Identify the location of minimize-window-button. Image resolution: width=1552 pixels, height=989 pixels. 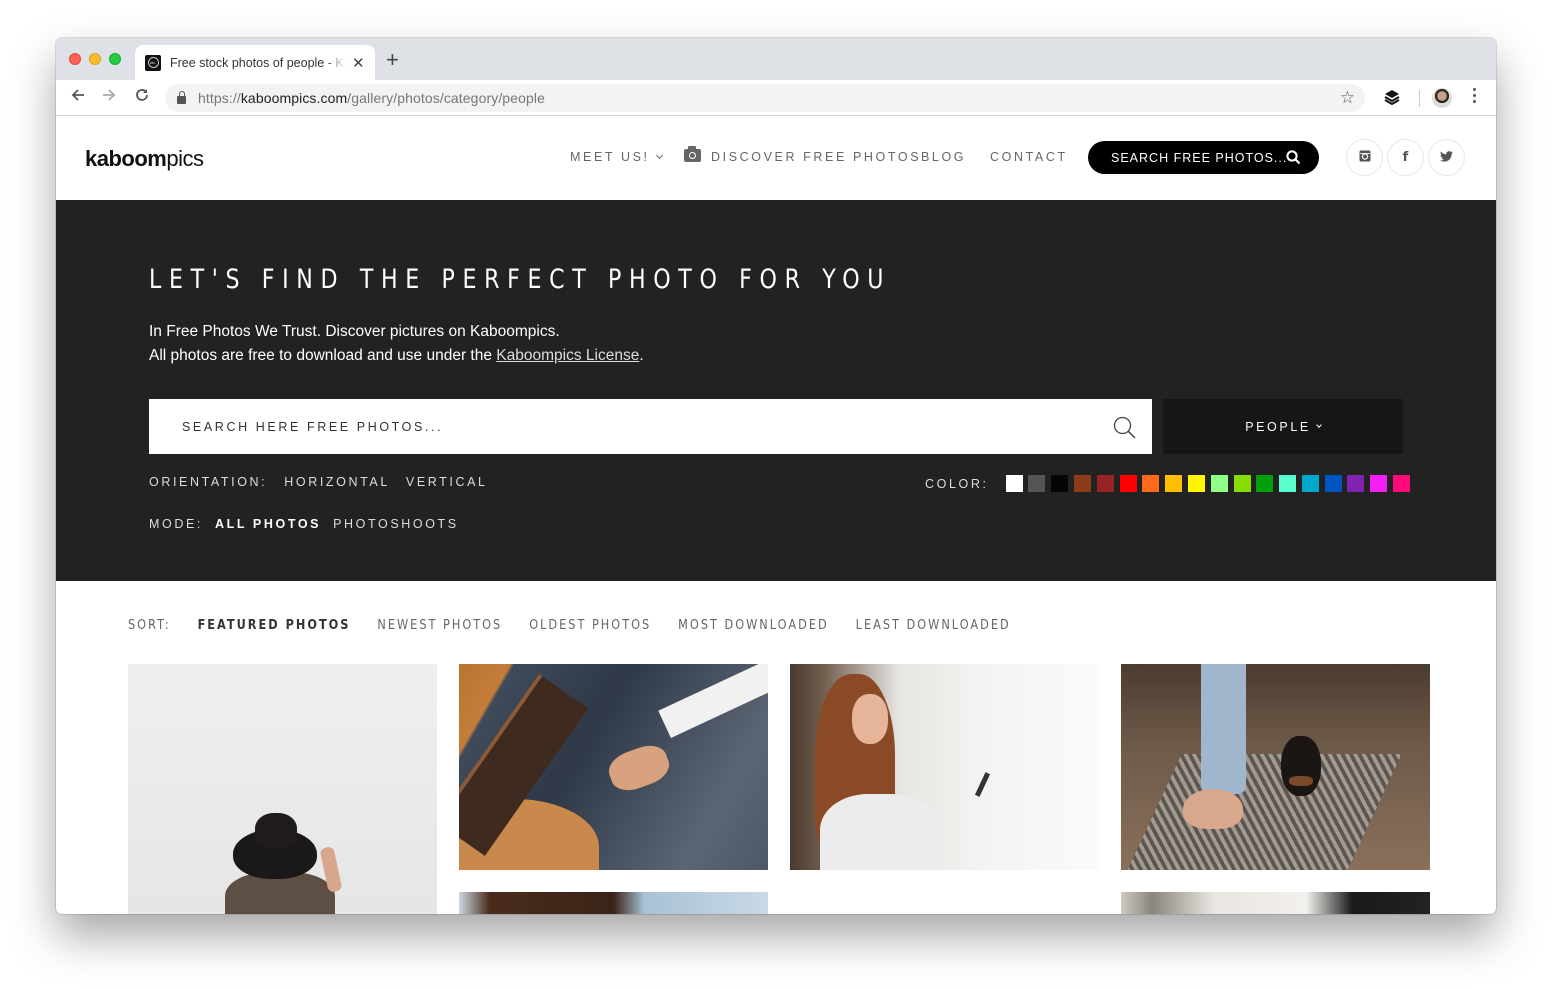
(95, 59).